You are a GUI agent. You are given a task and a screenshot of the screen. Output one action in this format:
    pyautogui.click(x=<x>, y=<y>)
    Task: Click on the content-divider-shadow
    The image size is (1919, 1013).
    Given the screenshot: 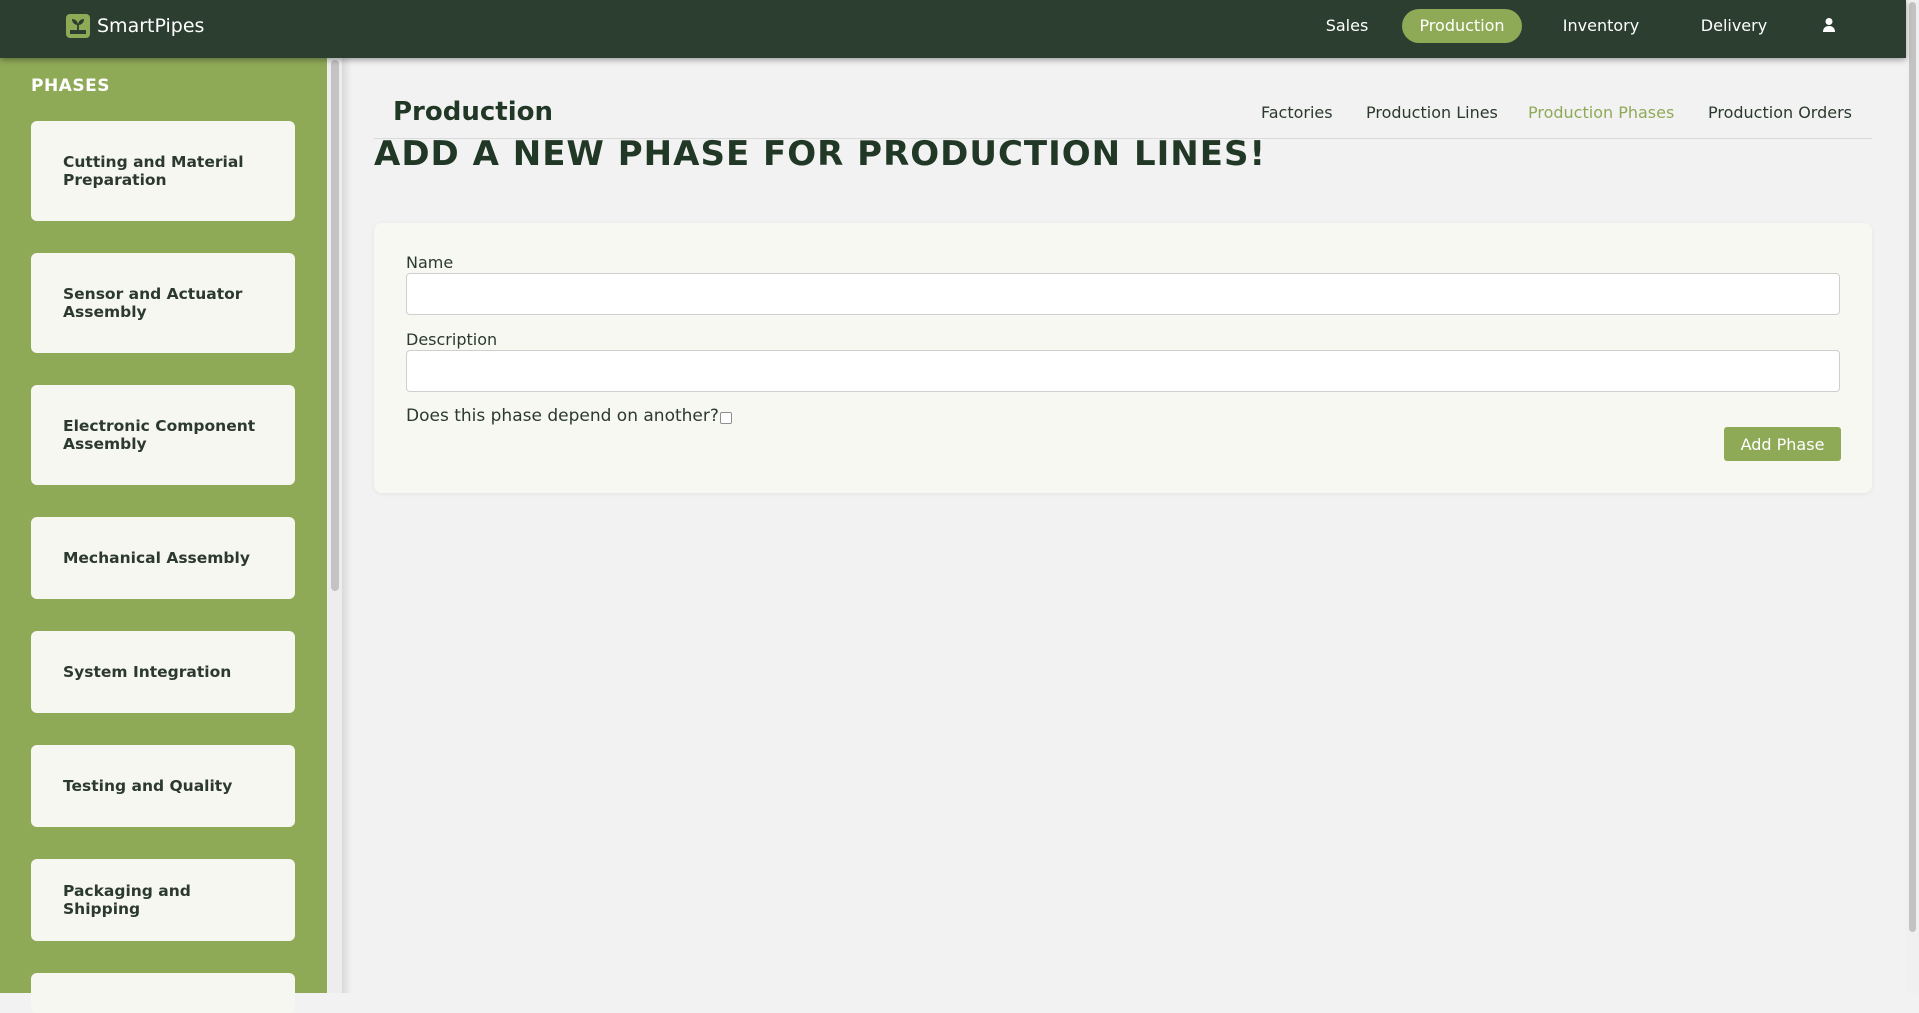 What is the action you would take?
    pyautogui.click(x=347, y=525)
    